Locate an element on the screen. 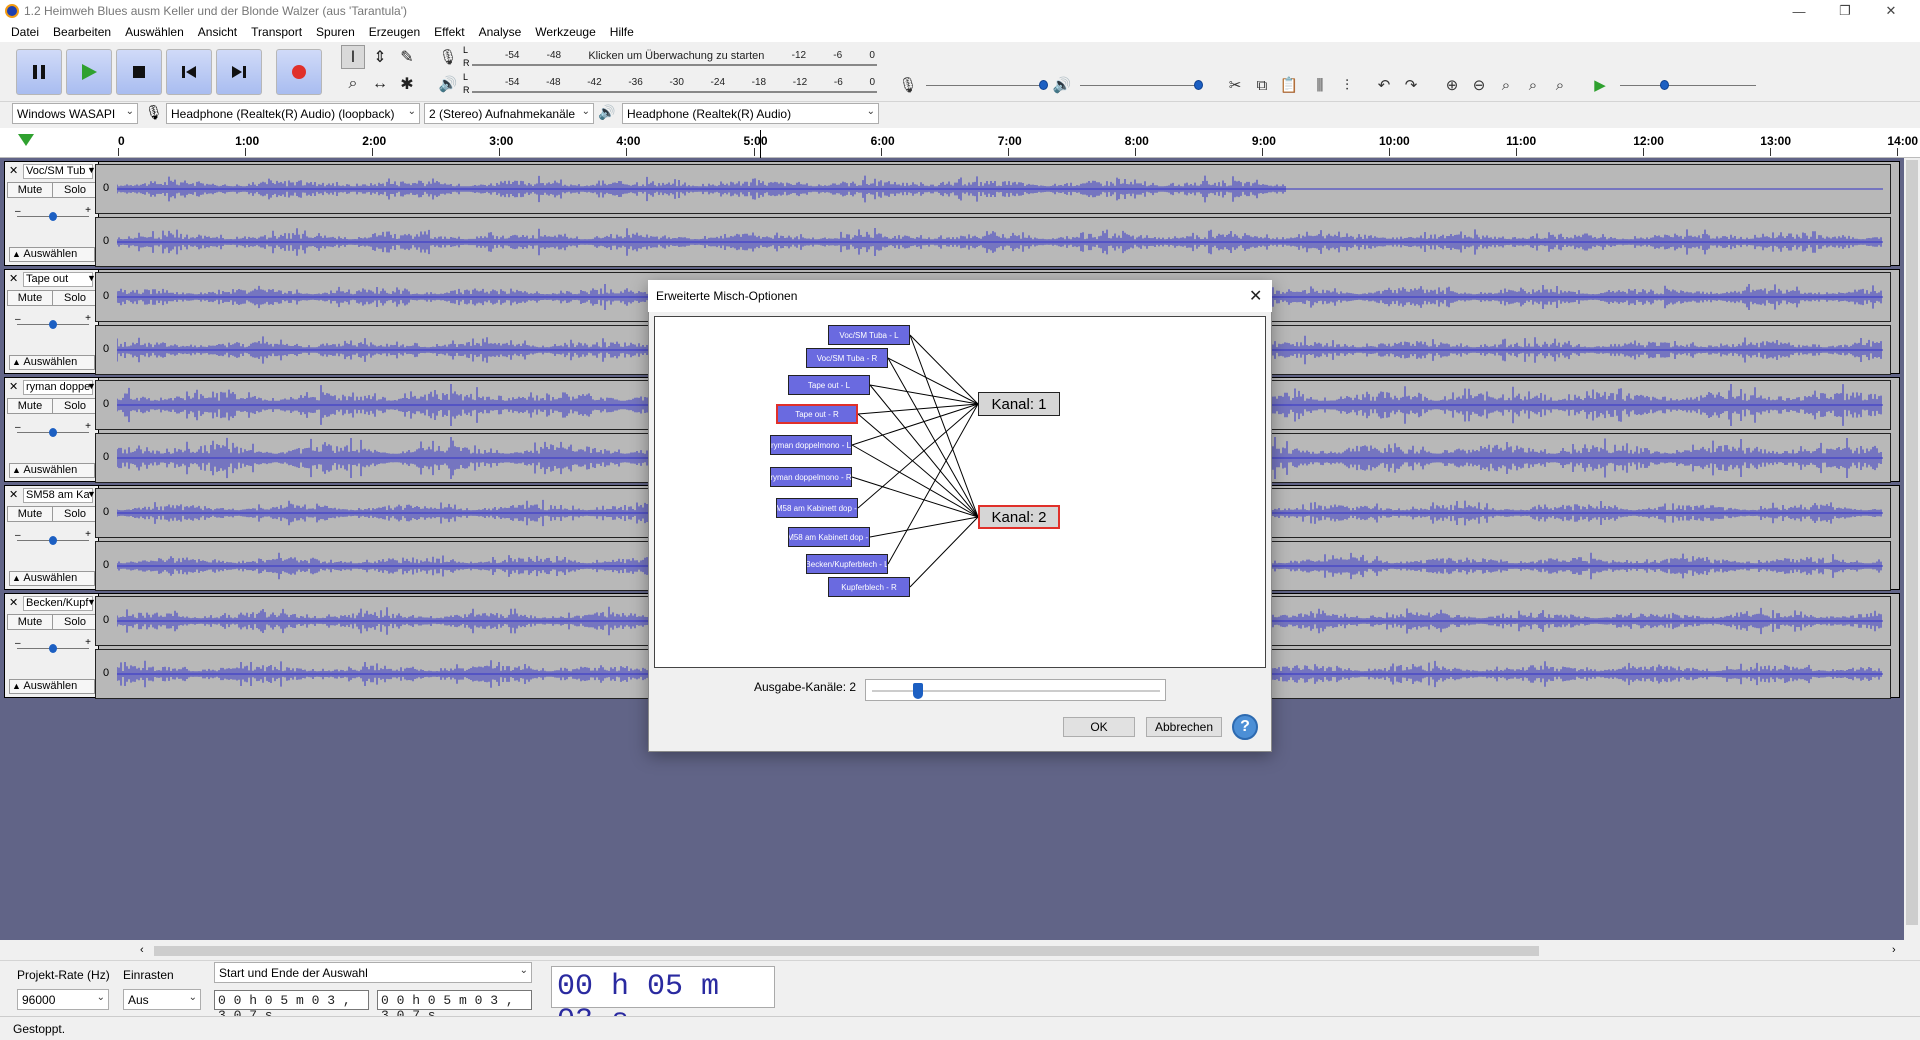 This screenshot has width=1920, height=1040. play-head-triangle-icon is located at coordinates (26, 140).